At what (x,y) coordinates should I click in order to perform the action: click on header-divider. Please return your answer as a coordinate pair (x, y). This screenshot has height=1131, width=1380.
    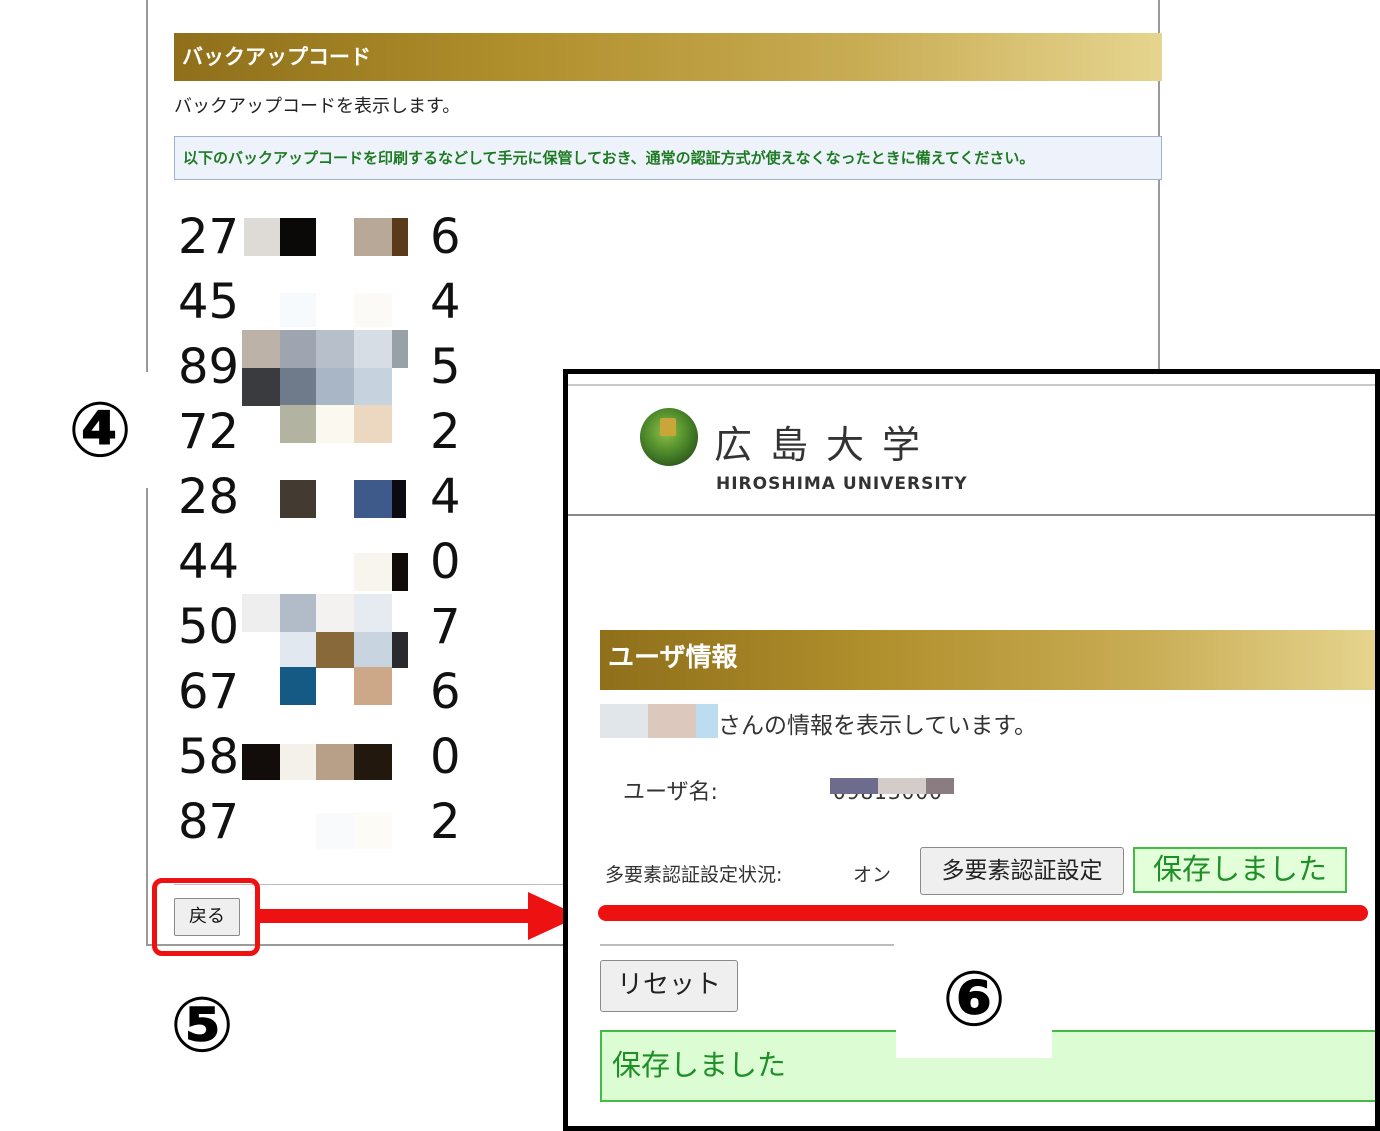
    Looking at the image, I should click on (971, 515).